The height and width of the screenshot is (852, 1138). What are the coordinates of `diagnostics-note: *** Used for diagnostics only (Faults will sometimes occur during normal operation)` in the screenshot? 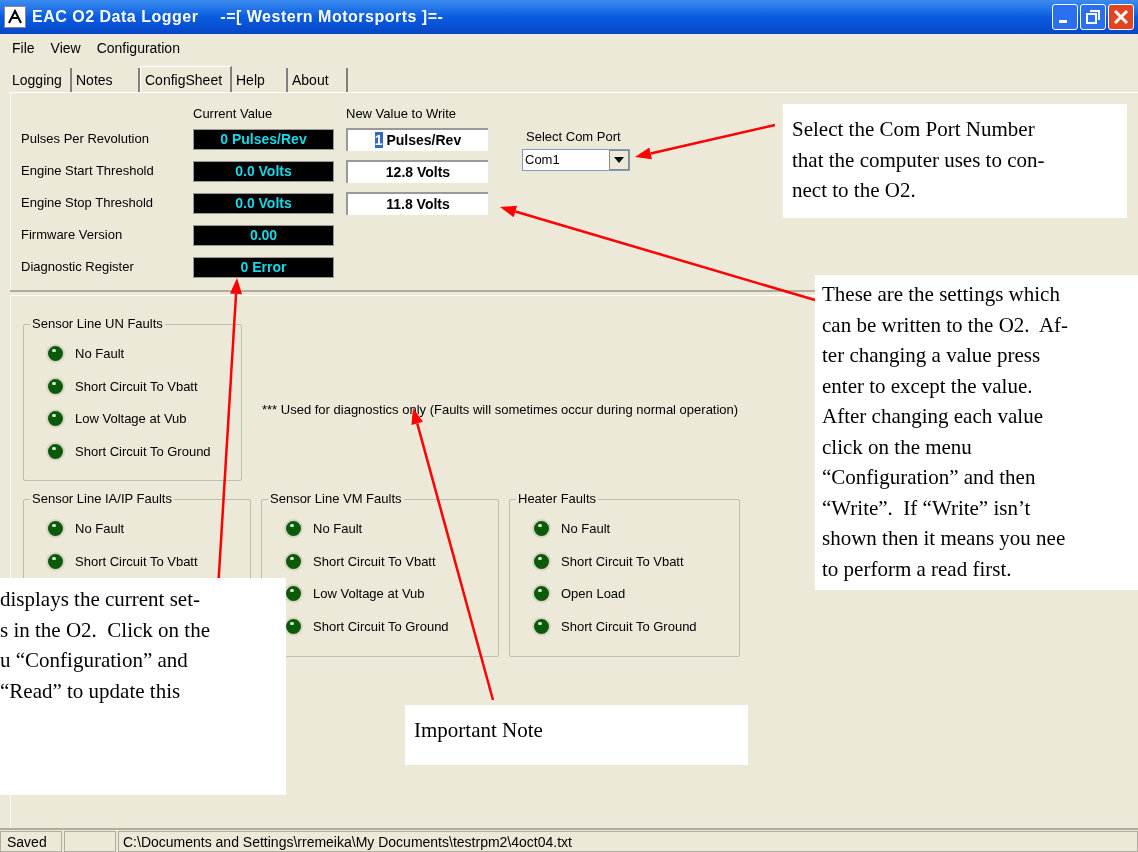 It's located at (500, 410).